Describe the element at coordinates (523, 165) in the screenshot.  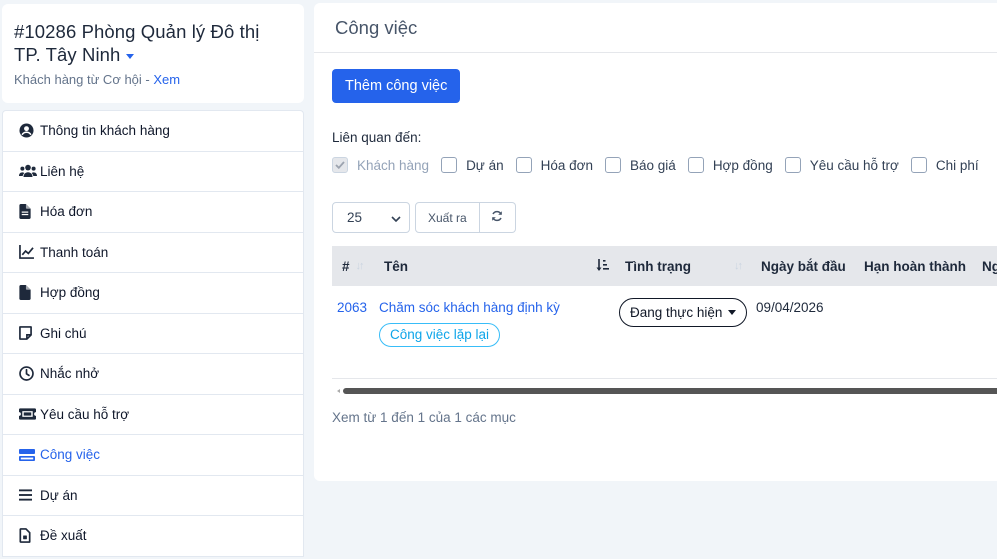
I see `checkbox-invoice` at that location.